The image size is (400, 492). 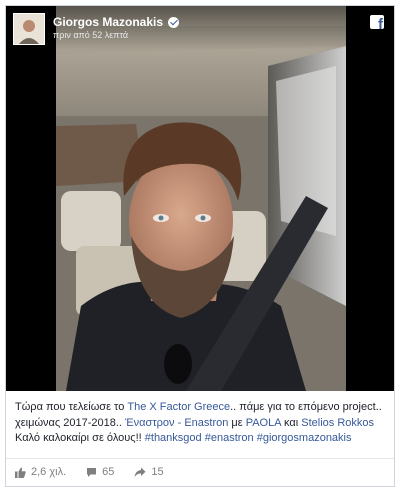 What do you see at coordinates (149, 472) in the screenshot?
I see `share-button: 15` at bounding box center [149, 472].